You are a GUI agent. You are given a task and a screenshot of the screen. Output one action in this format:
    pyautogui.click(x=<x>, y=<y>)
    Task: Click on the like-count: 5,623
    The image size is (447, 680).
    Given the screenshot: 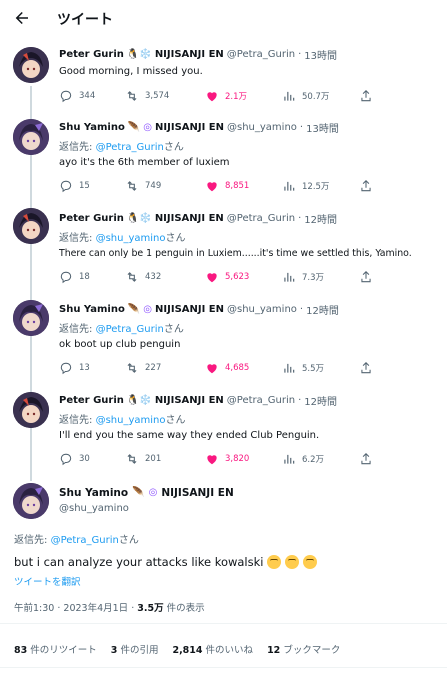 What is the action you would take?
    pyautogui.click(x=237, y=277)
    